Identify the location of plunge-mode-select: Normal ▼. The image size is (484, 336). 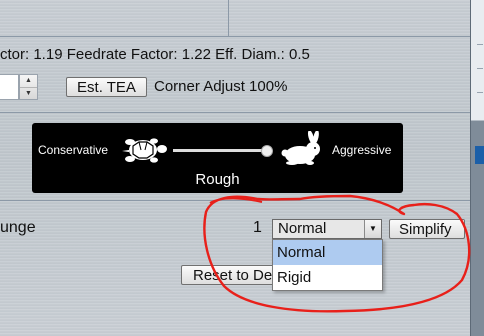
(327, 229).